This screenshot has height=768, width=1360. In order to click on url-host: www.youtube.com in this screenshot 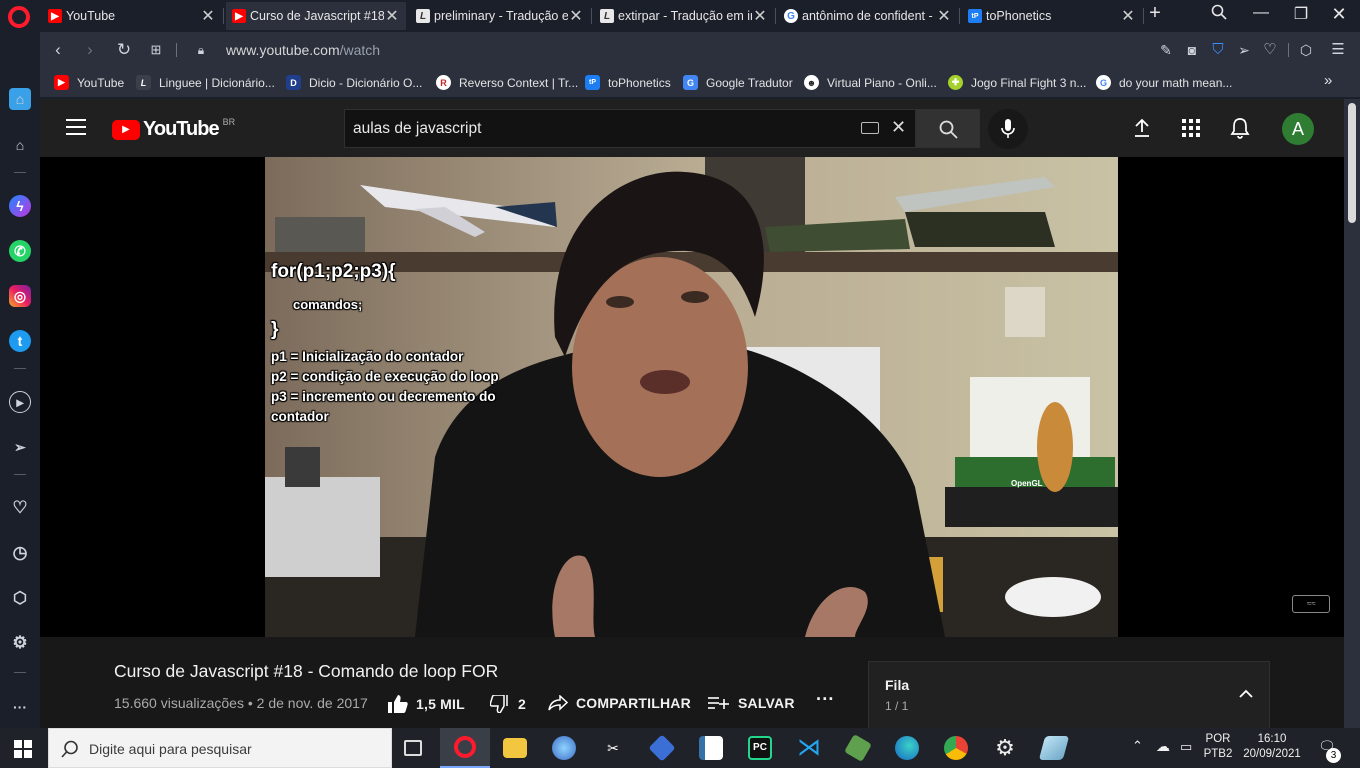, I will do `click(283, 50)`.